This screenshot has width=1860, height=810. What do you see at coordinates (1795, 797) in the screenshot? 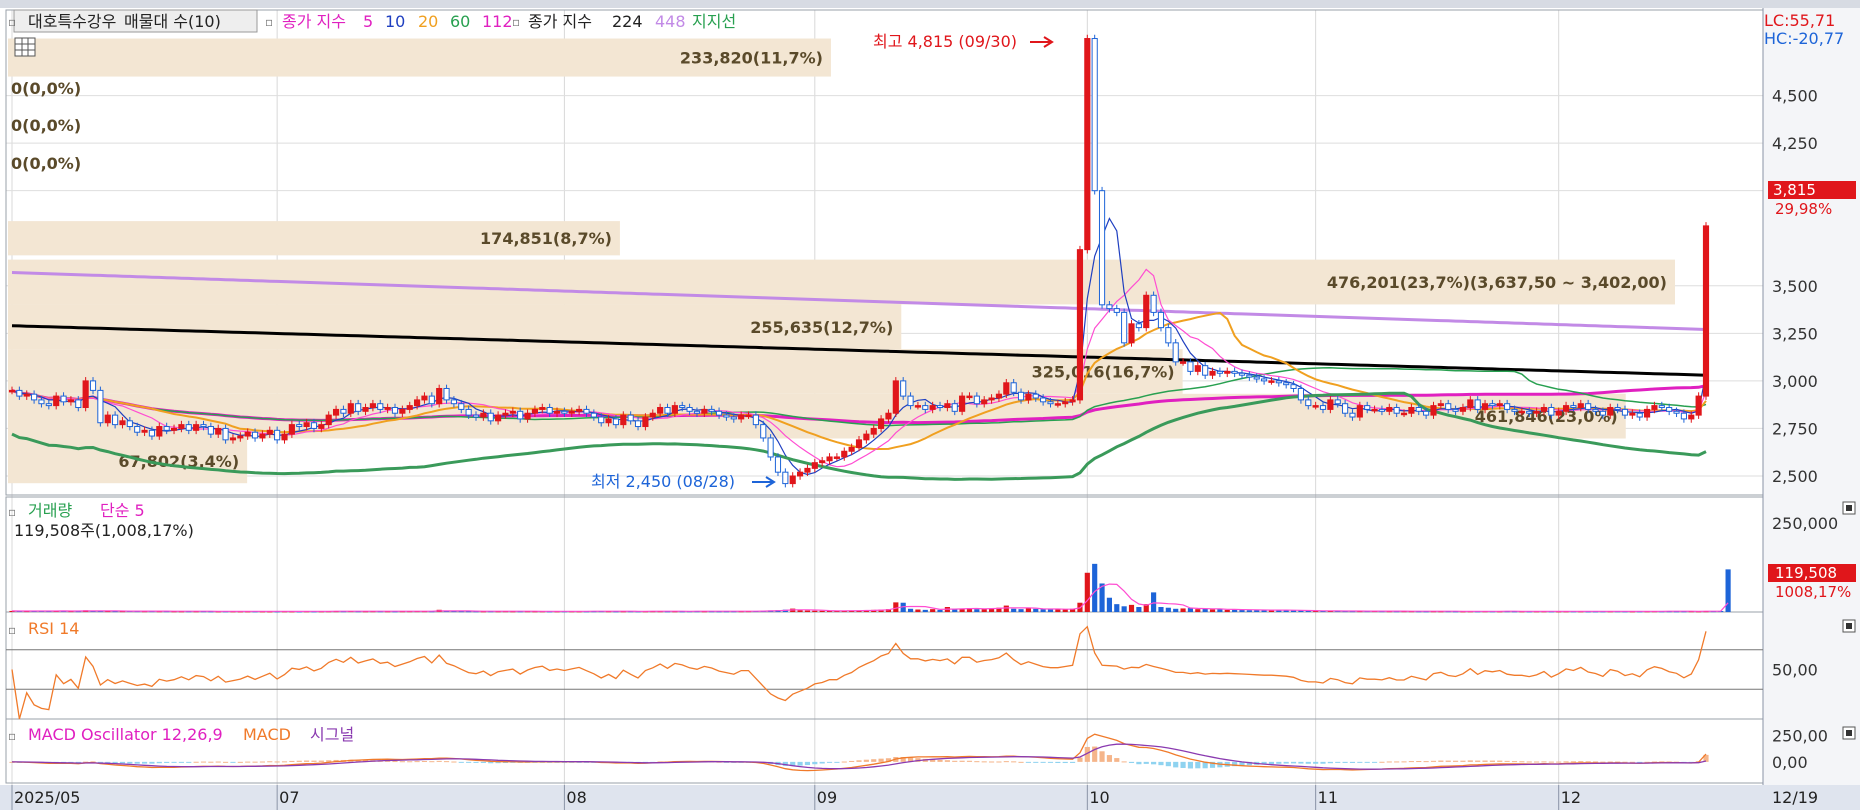
I see `x-axis-last-label: 12/19` at bounding box center [1795, 797].